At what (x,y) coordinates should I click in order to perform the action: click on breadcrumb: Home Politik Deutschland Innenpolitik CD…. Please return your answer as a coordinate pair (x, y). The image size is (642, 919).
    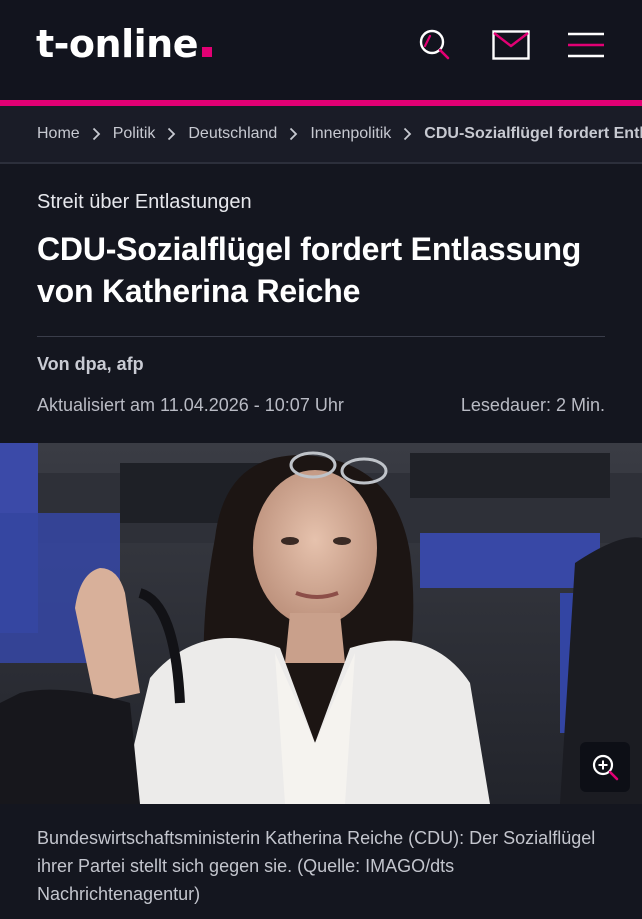
    Looking at the image, I should click on (321, 134).